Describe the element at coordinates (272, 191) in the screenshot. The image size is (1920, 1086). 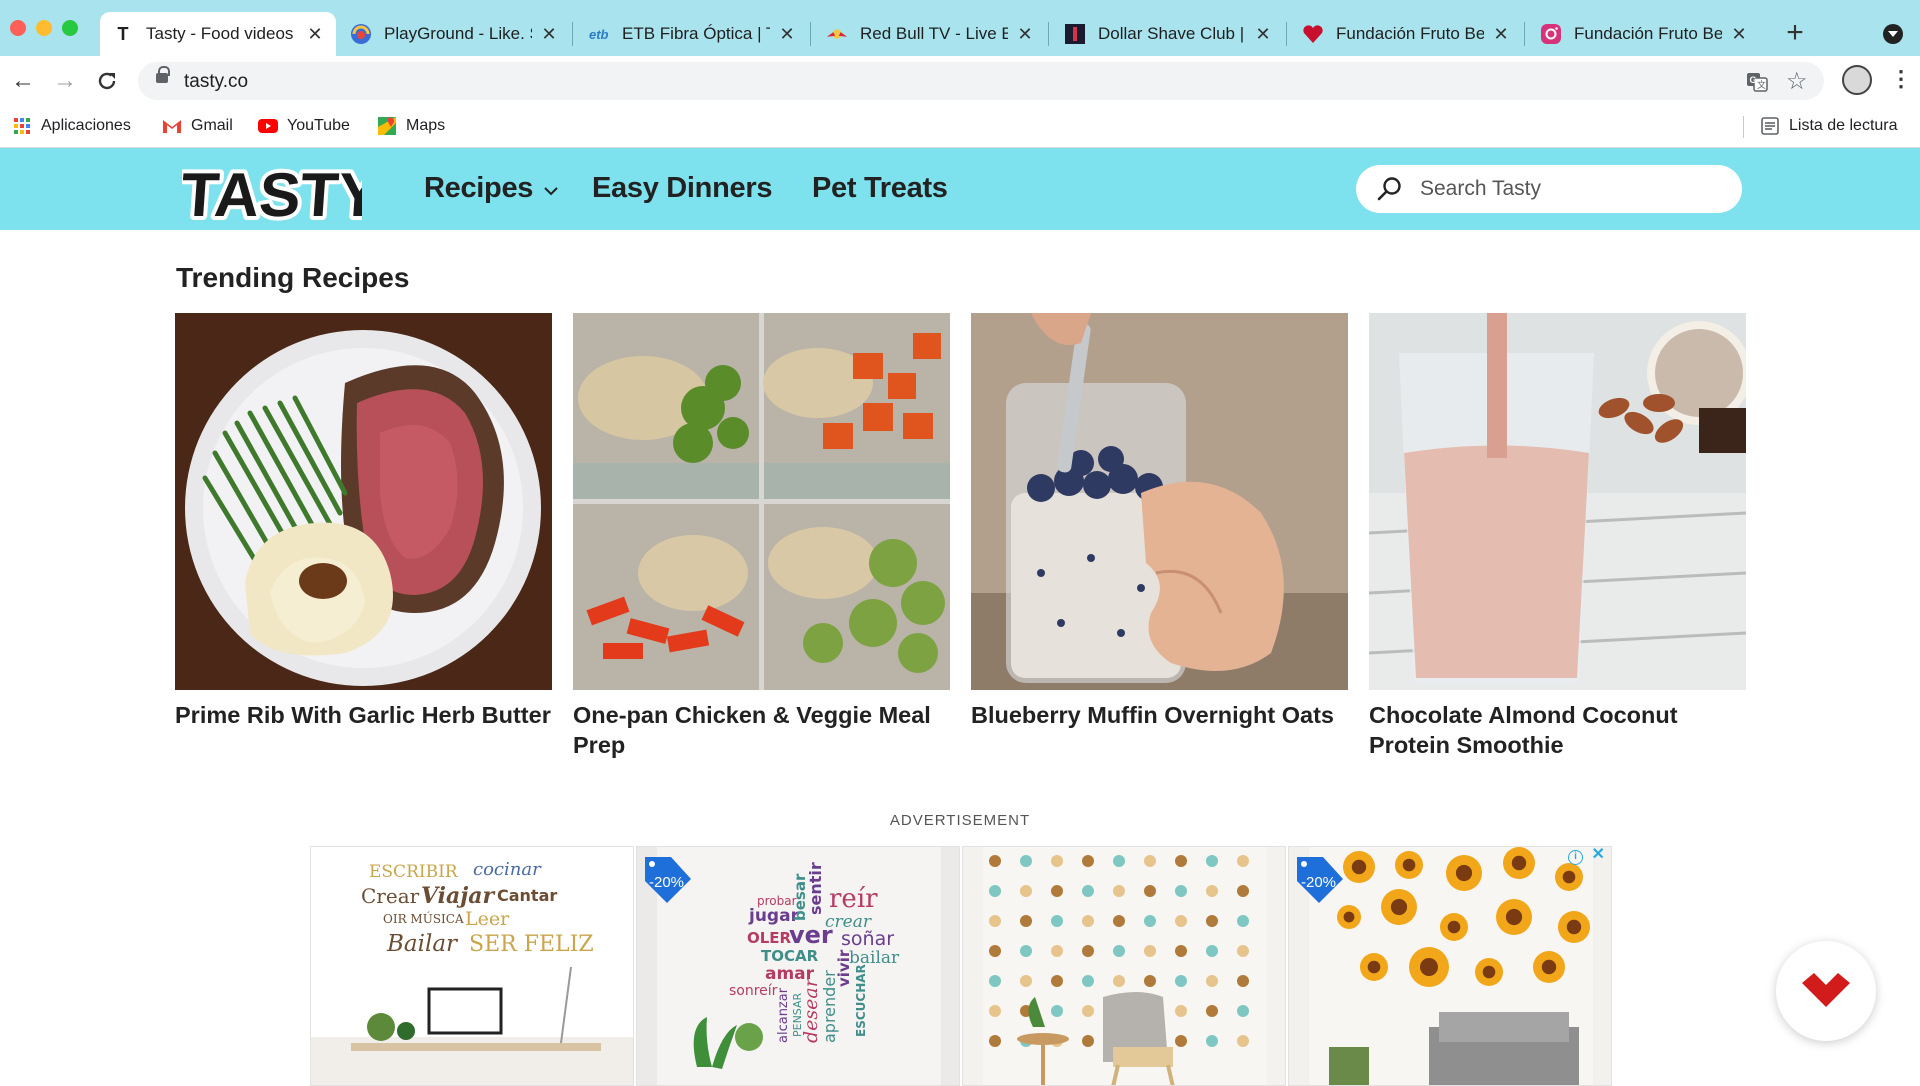
I see `tasty-logo: TASTY TASTY` at that location.